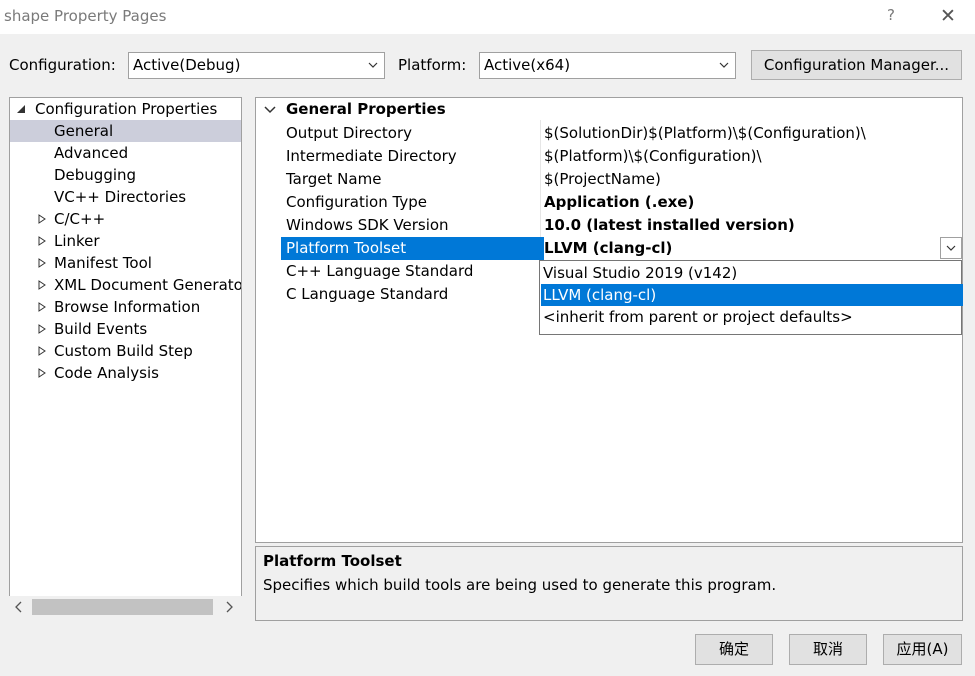  I want to click on property-value: $(ProjectName), so click(753, 179).